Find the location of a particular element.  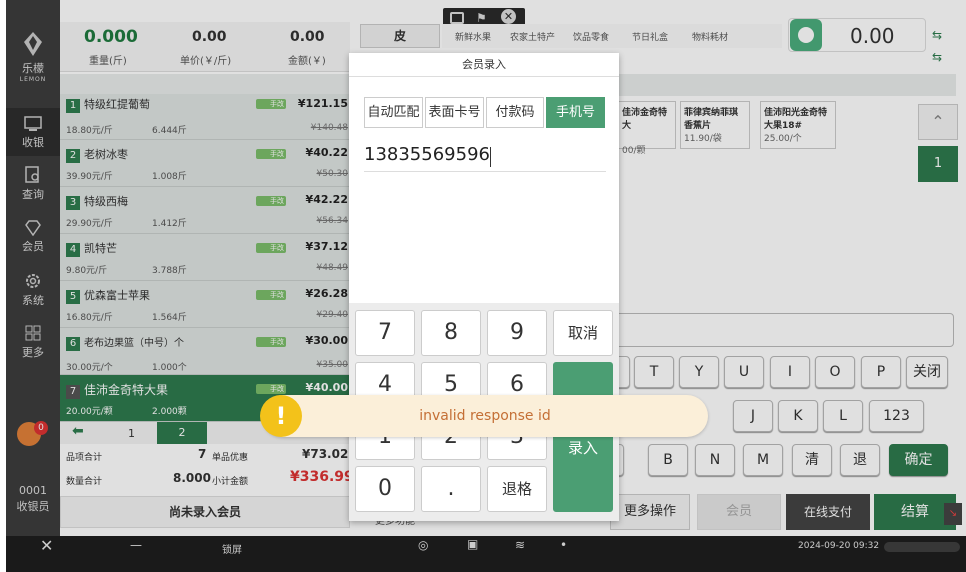

numpad-backspace: 退格 is located at coordinates (517, 489).